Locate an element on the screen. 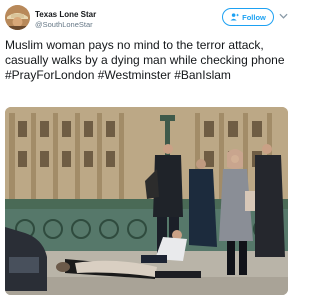  hashtag-list: #PrayForLondon #Westminster #BanIslam is located at coordinates (147, 75).